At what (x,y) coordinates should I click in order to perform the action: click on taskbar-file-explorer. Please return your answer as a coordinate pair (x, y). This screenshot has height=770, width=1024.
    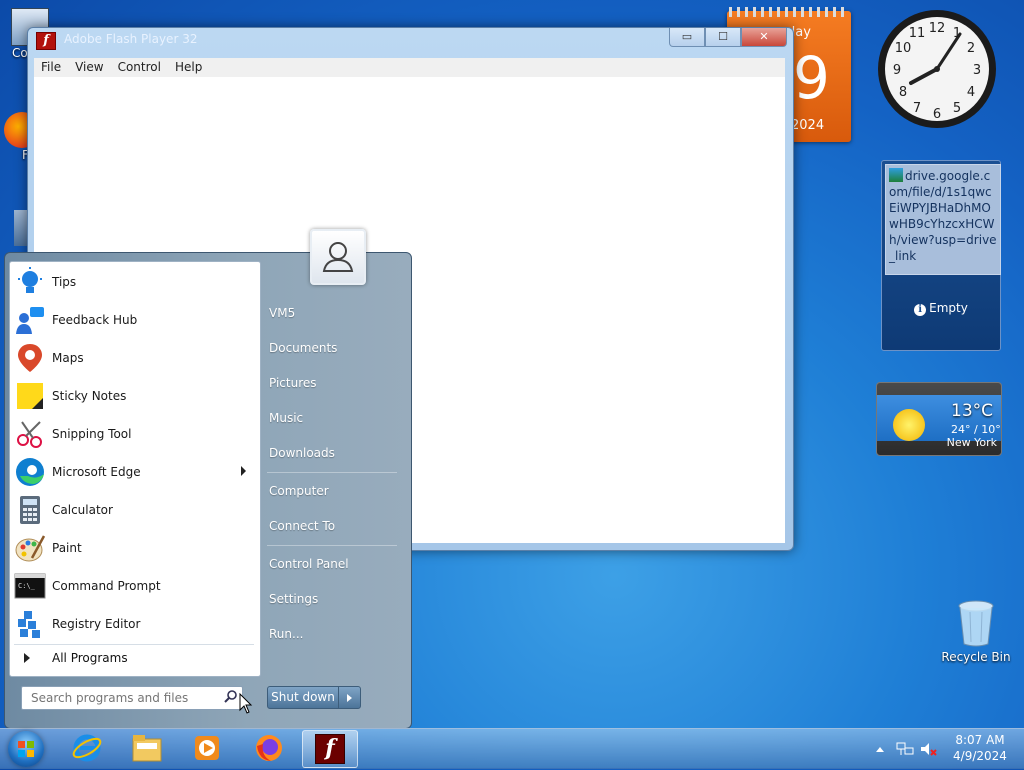
    Looking at the image, I should click on (147, 748).